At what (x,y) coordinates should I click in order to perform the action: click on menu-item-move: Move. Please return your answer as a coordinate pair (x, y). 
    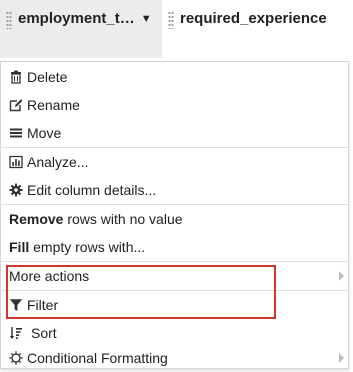
    Looking at the image, I should click on (174, 133).